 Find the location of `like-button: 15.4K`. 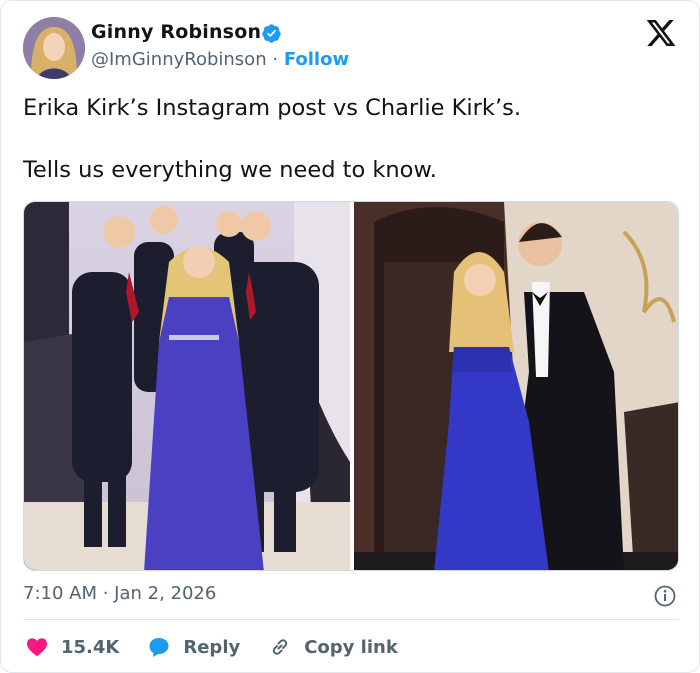

like-button: 15.4K is located at coordinates (72, 647).